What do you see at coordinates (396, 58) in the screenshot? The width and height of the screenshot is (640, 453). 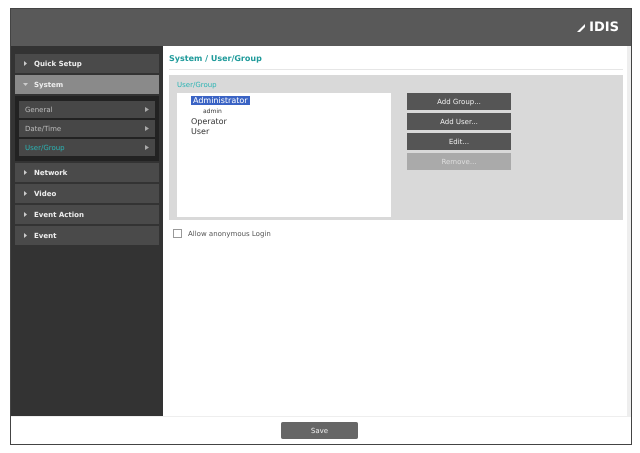 I see `page-title: System / User/Group` at bounding box center [396, 58].